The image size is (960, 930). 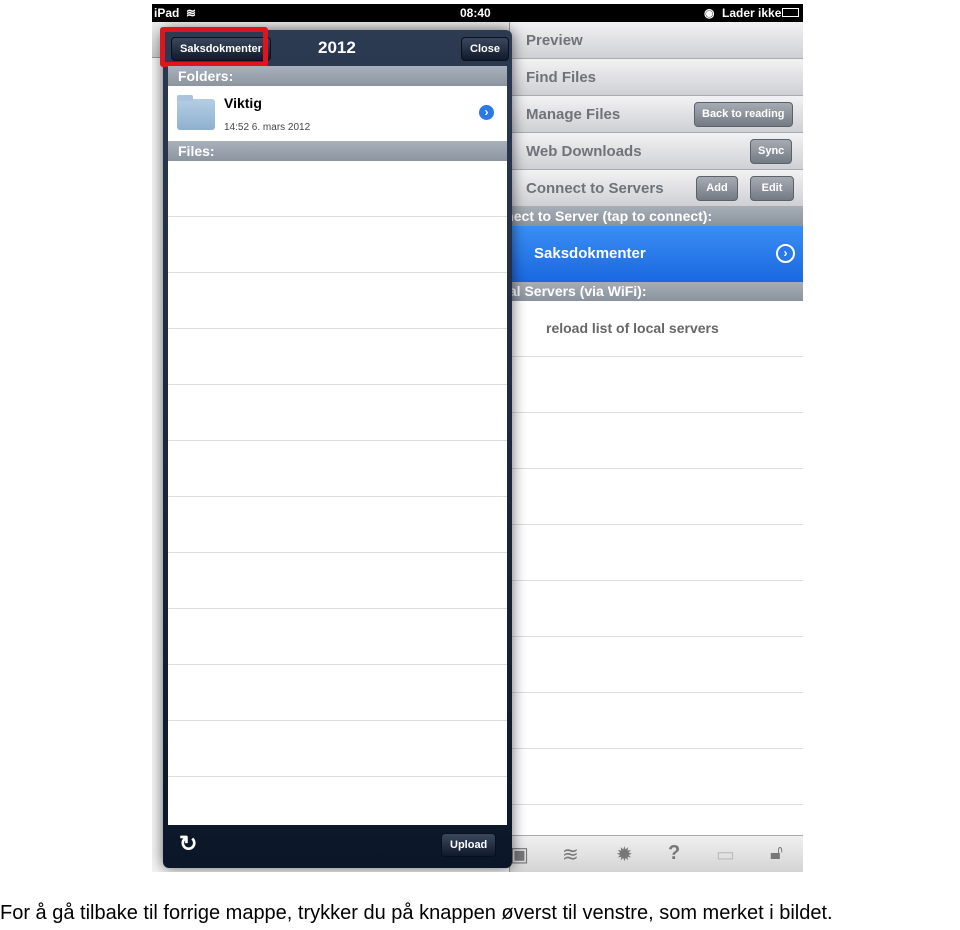 I want to click on upload-button: Upload, so click(x=469, y=845).